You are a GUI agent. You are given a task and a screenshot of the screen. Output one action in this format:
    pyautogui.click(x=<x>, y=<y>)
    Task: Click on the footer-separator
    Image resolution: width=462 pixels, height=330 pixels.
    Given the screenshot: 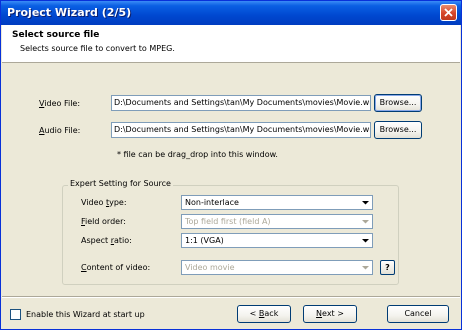 What is the action you would take?
    pyautogui.click(x=231, y=297)
    